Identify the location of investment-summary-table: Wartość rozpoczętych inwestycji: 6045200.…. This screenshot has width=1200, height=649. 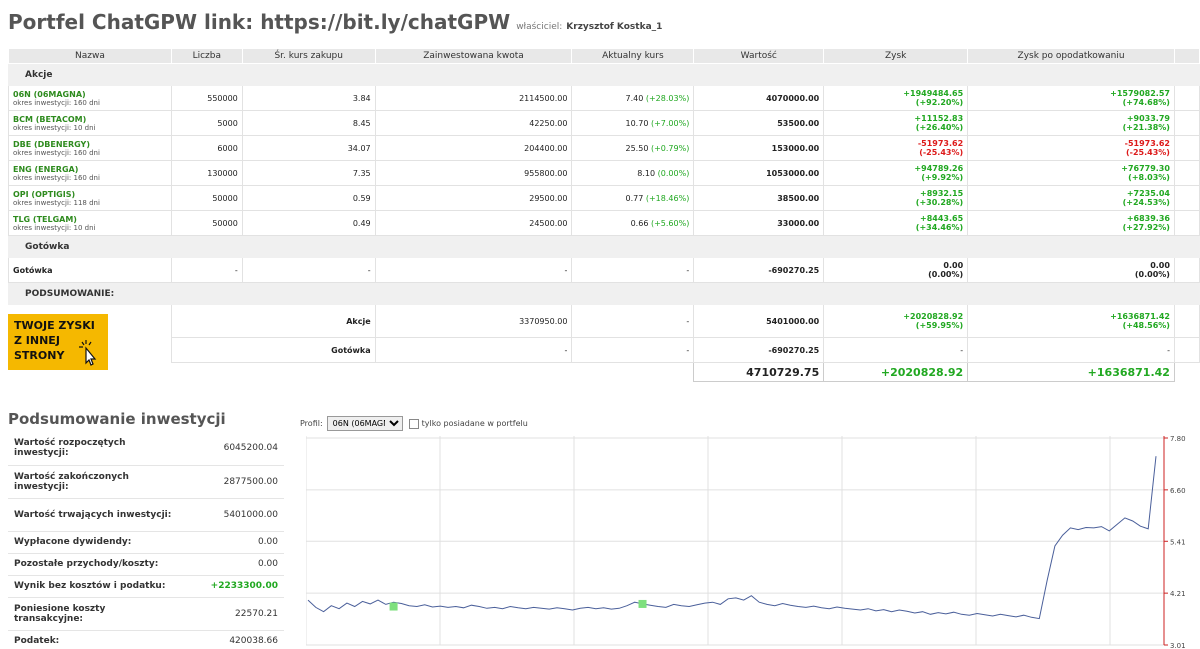
(146, 540).